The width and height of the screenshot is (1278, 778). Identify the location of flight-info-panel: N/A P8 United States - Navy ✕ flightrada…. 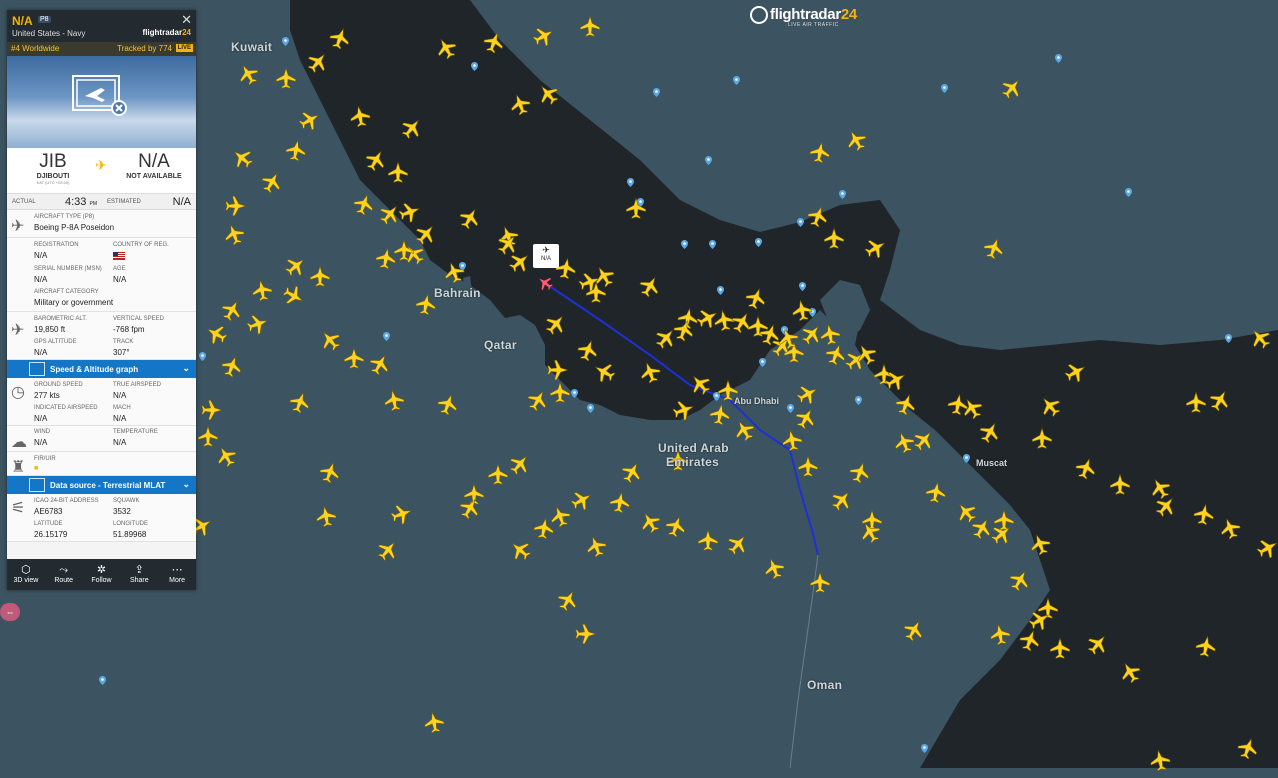
(101, 300).